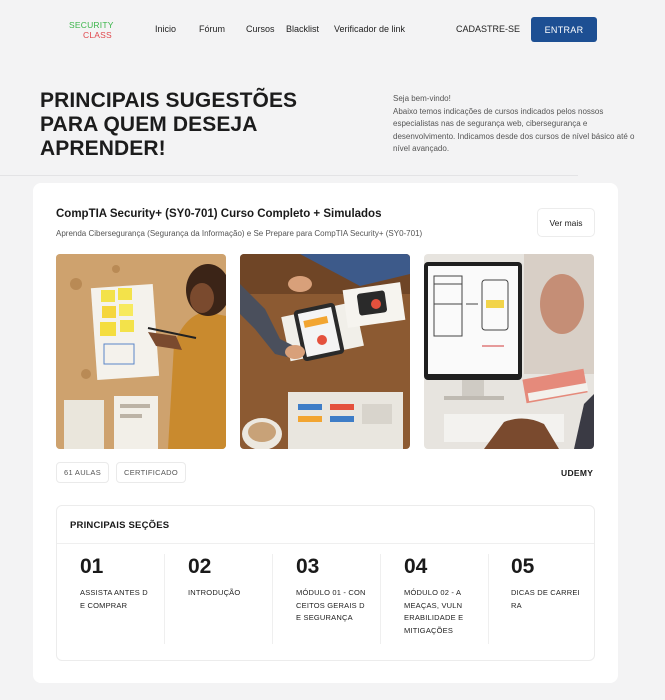 The image size is (665, 700). I want to click on hero-divider, so click(289, 175).